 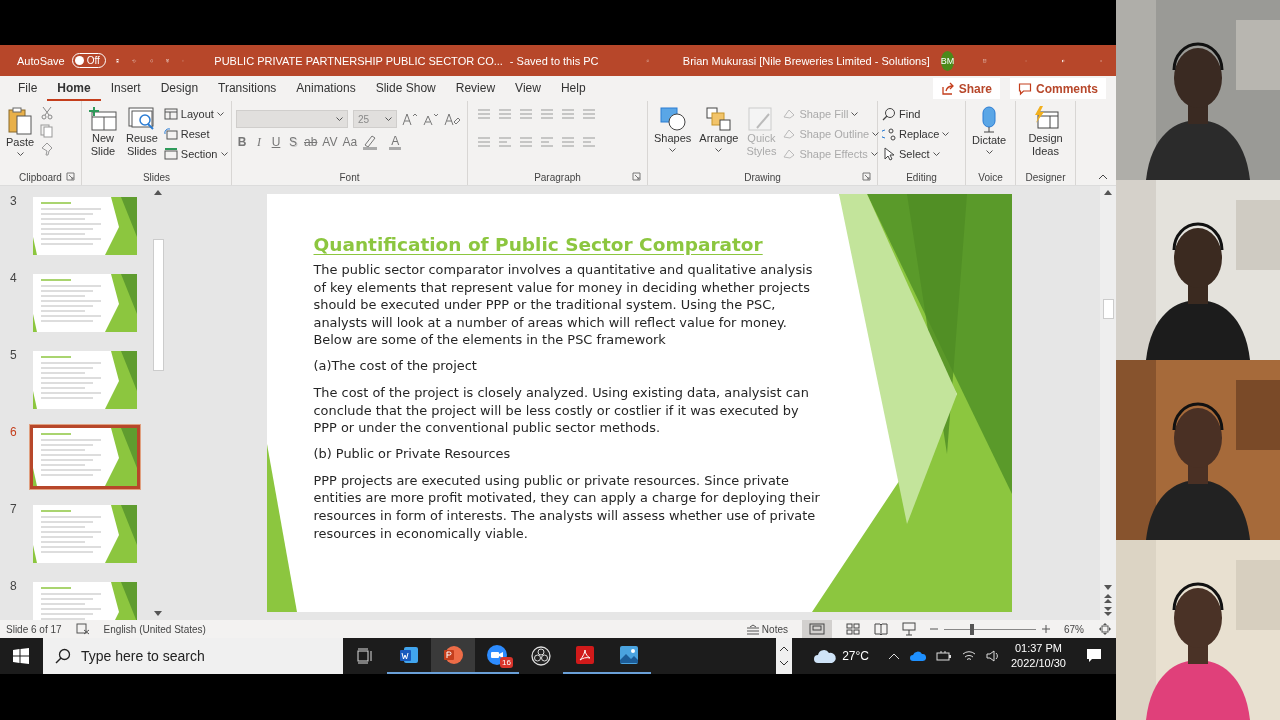 What do you see at coordinates (82, 629) in the screenshot?
I see `accessibility-icon` at bounding box center [82, 629].